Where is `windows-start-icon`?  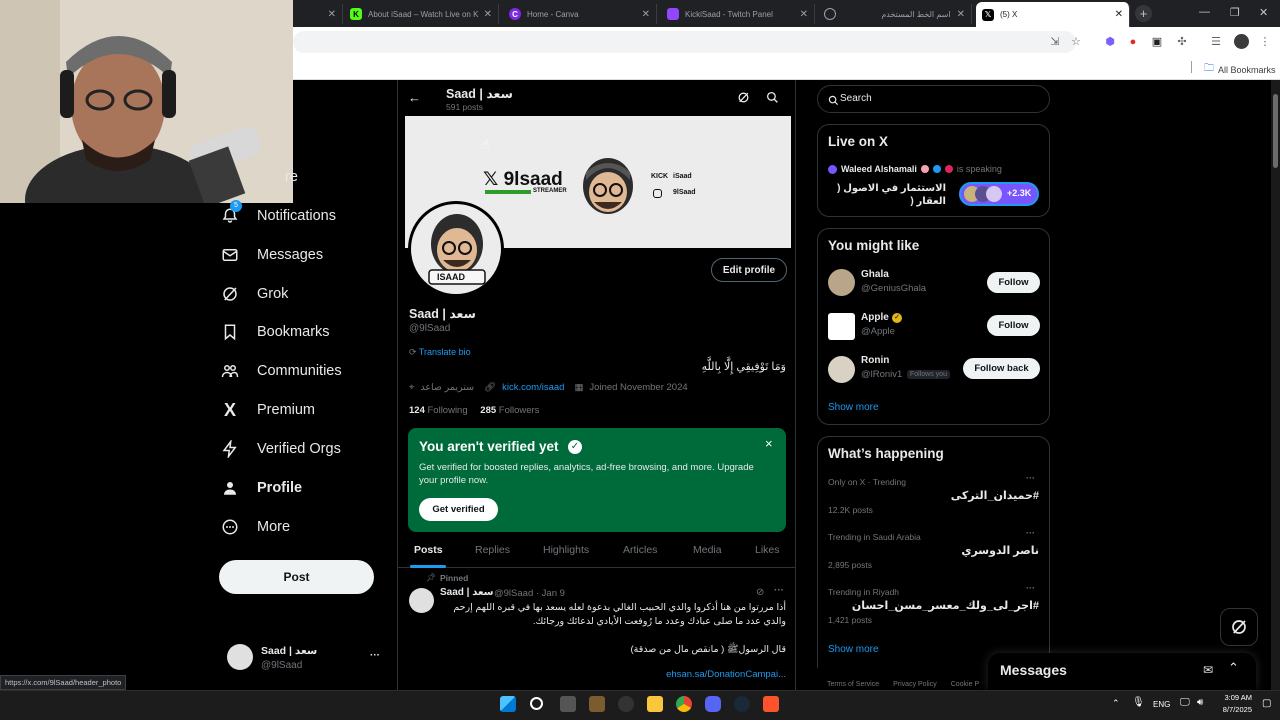 windows-start-icon is located at coordinates (508, 704).